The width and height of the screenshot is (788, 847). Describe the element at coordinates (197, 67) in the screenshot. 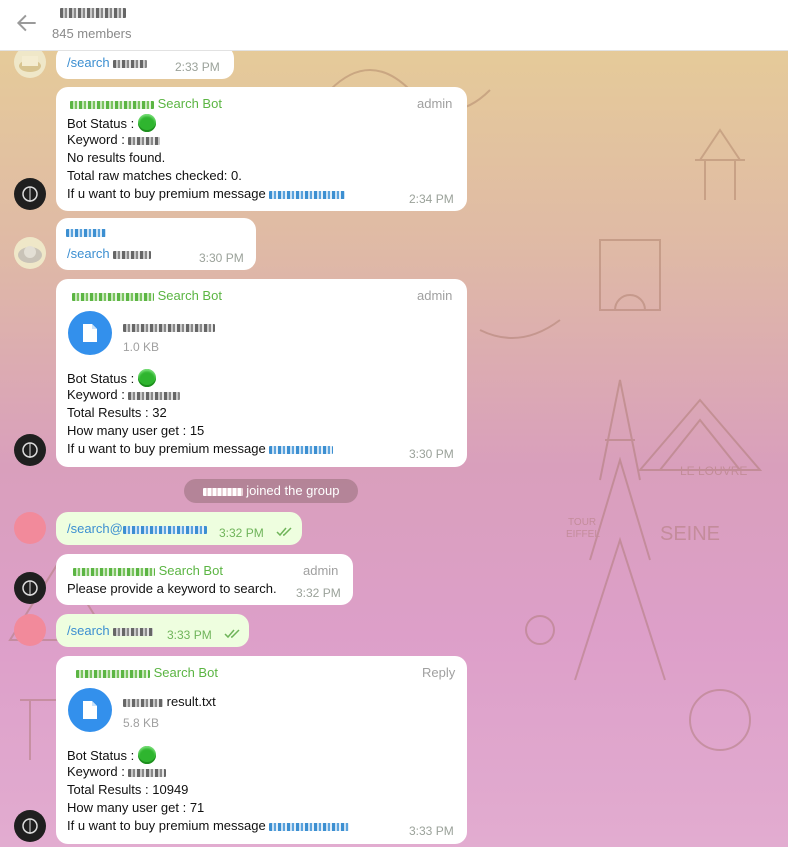

I see `message-time: 2:33 PM` at that location.